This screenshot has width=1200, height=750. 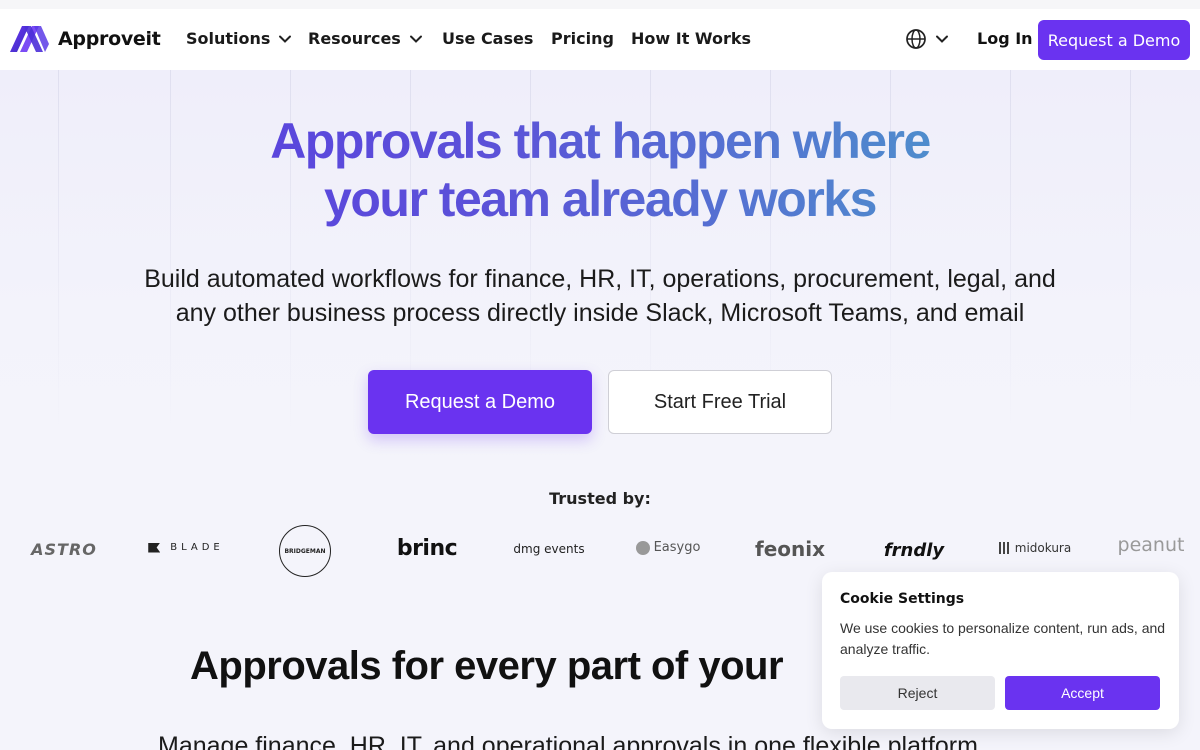 I want to click on logo-frndly: frndly, so click(x=914, y=550).